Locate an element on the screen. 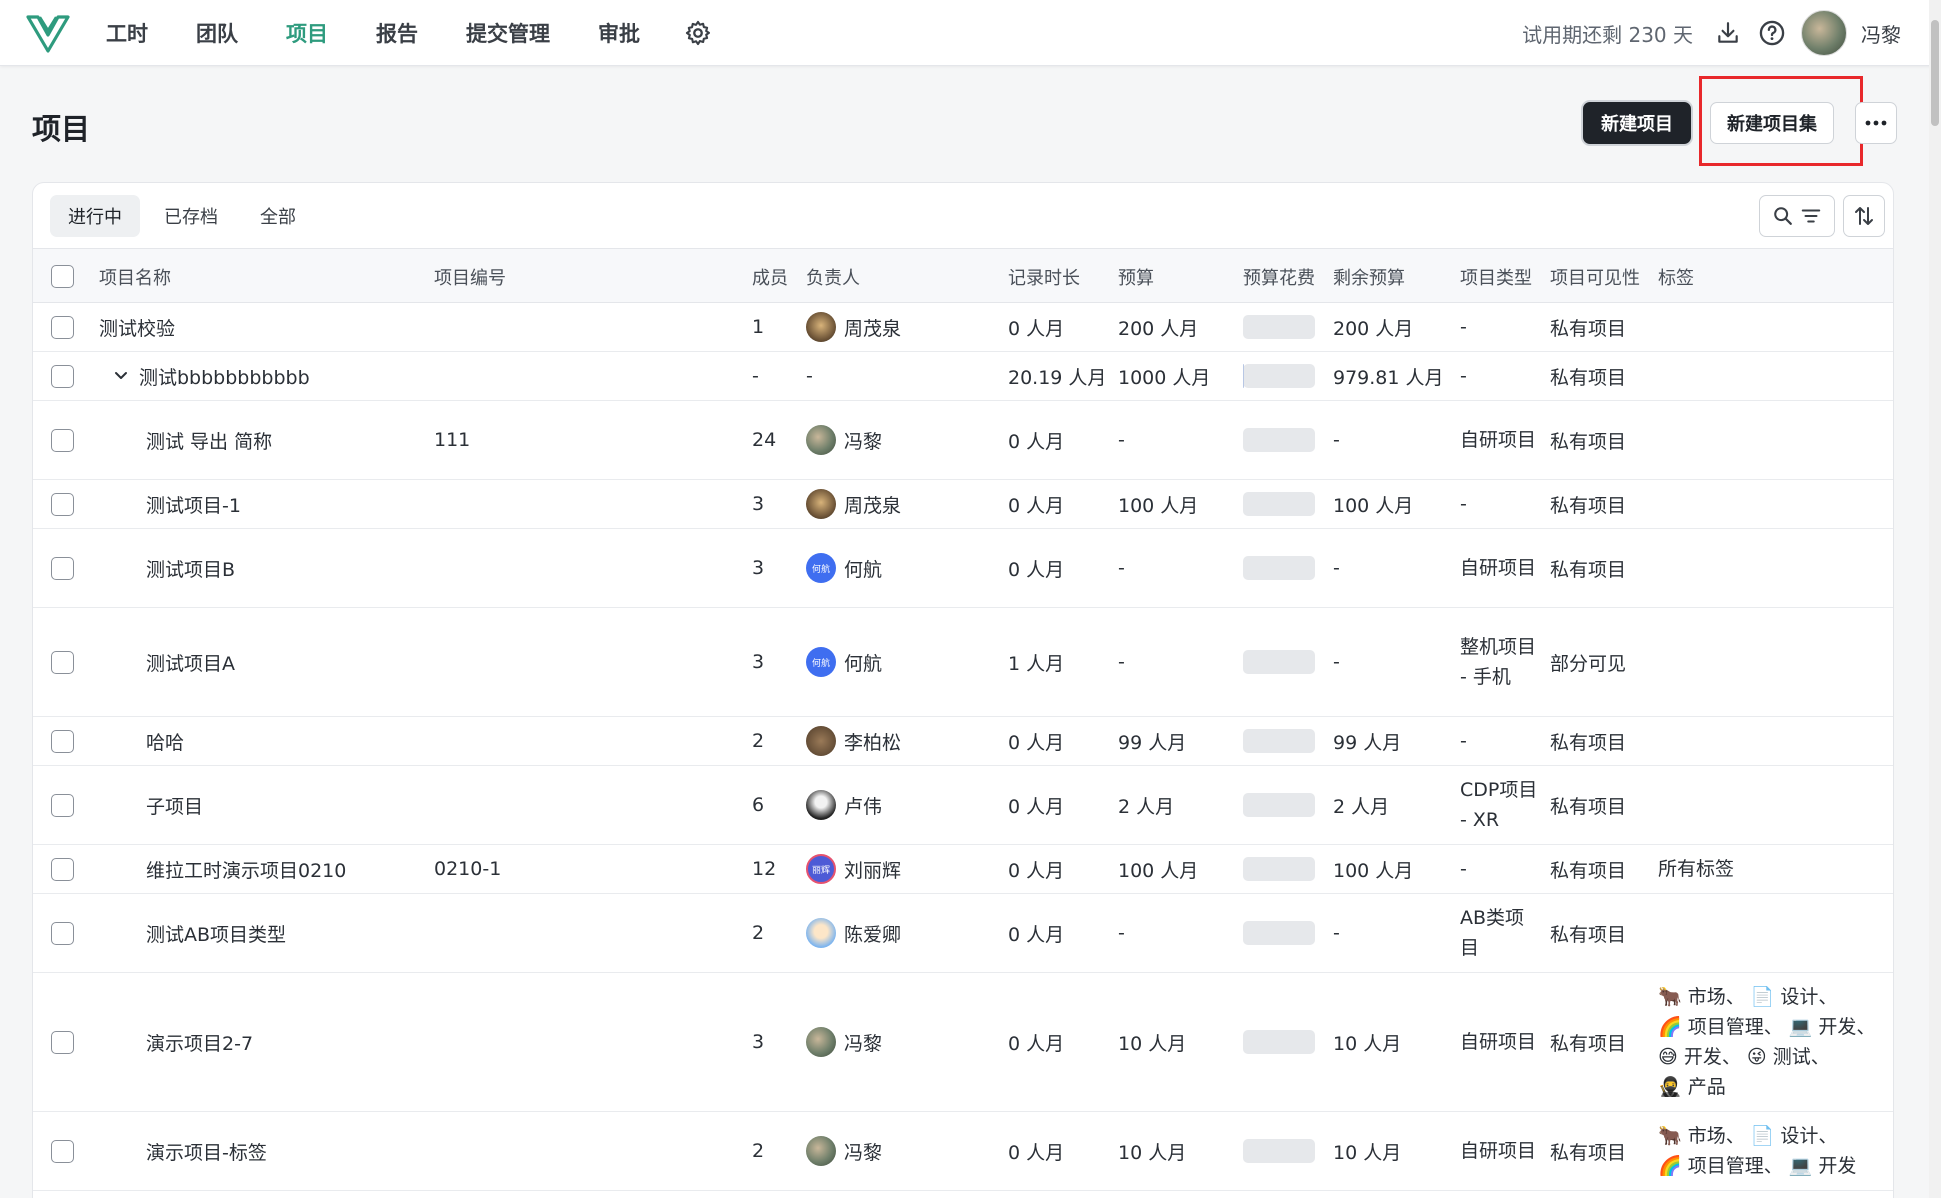 The width and height of the screenshot is (1941, 1198). nav-item-submissions: 提交管理 is located at coordinates (508, 33).